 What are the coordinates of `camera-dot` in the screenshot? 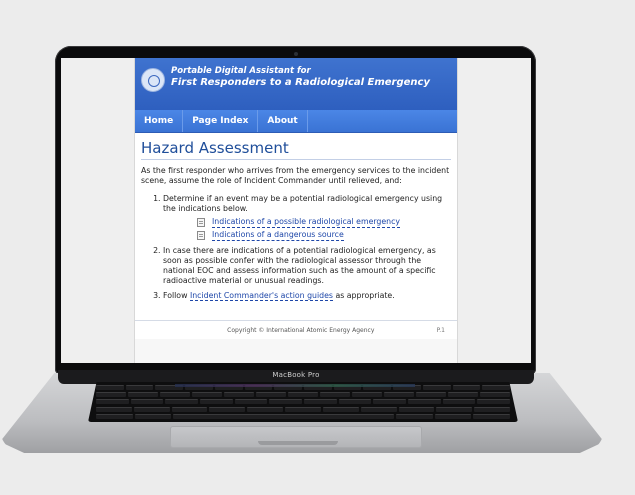 It's located at (296, 54).